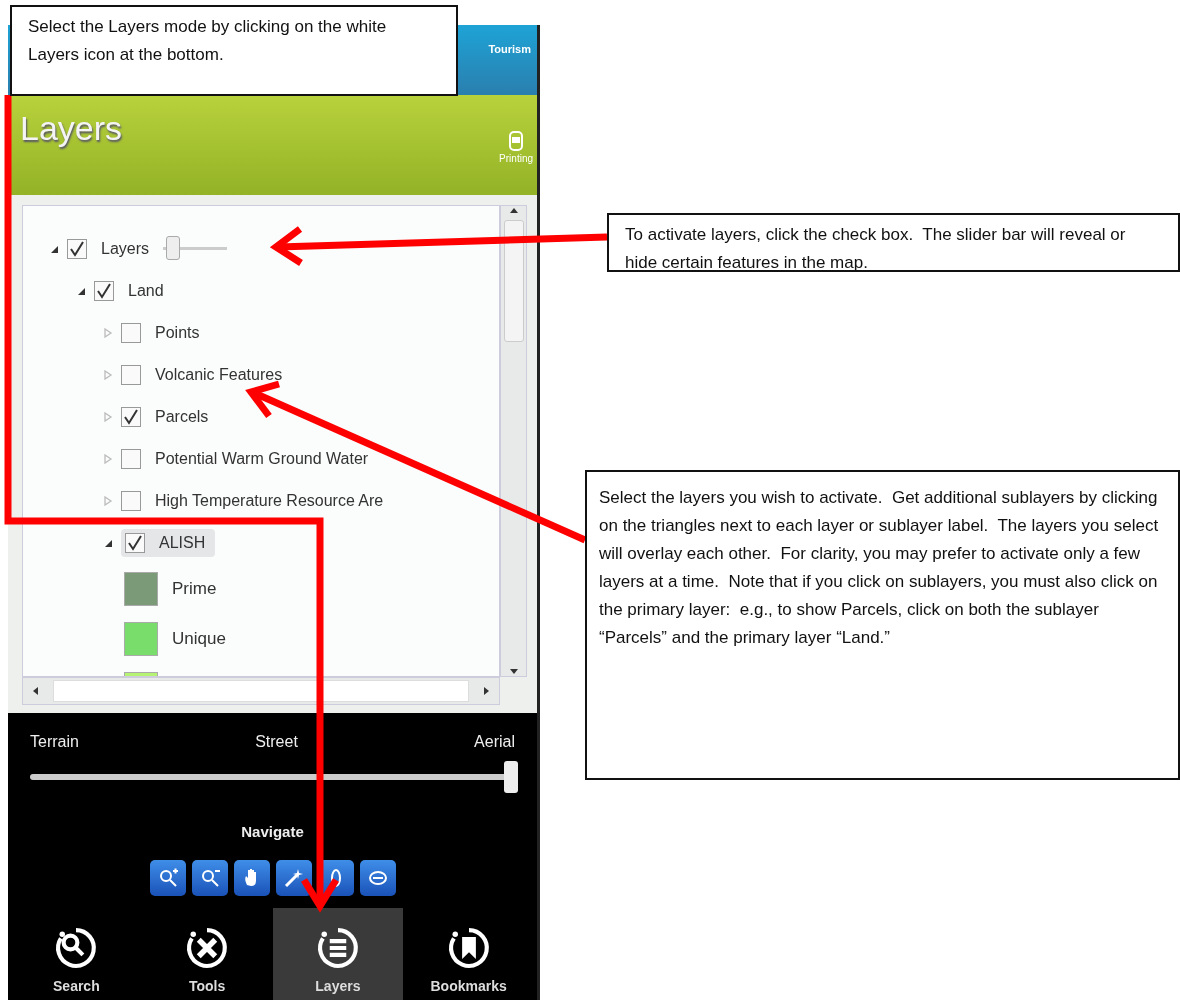  What do you see at coordinates (54, 742) in the screenshot?
I see `basemap-label: Terrain` at bounding box center [54, 742].